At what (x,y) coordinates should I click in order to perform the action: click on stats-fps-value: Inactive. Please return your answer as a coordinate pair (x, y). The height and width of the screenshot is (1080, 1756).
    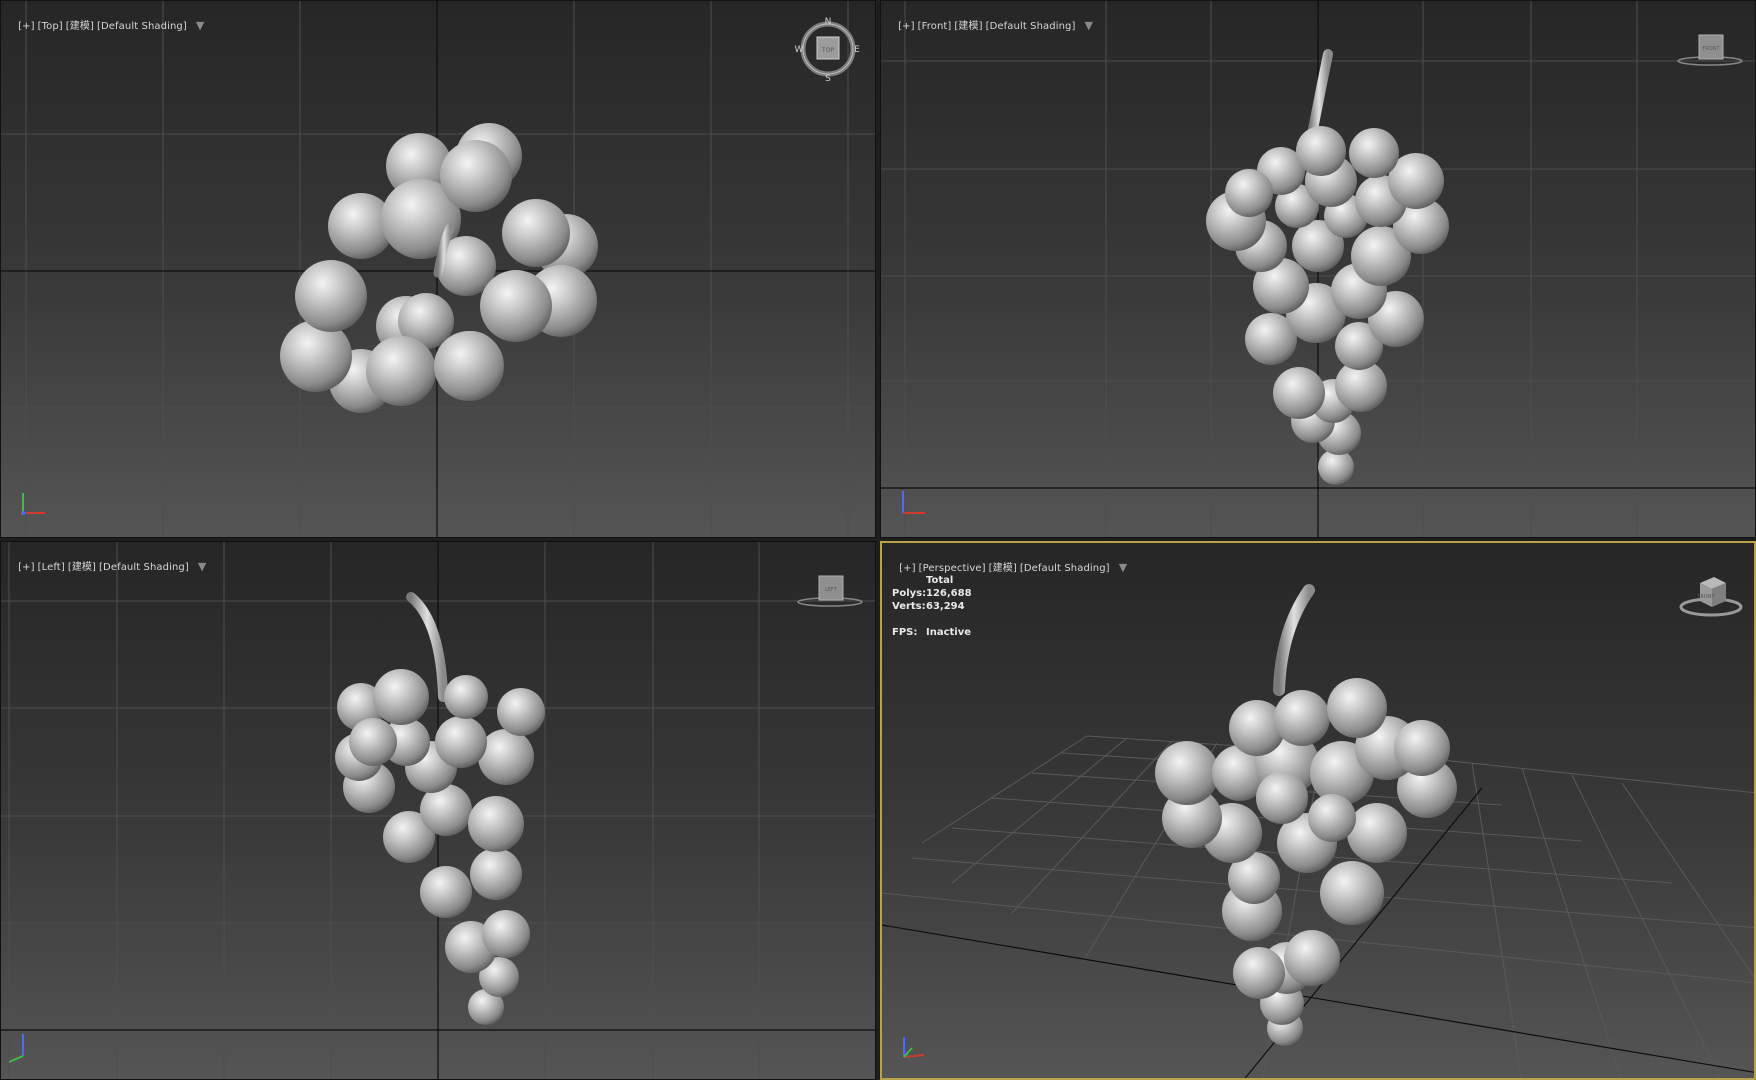
    Looking at the image, I should click on (949, 632).